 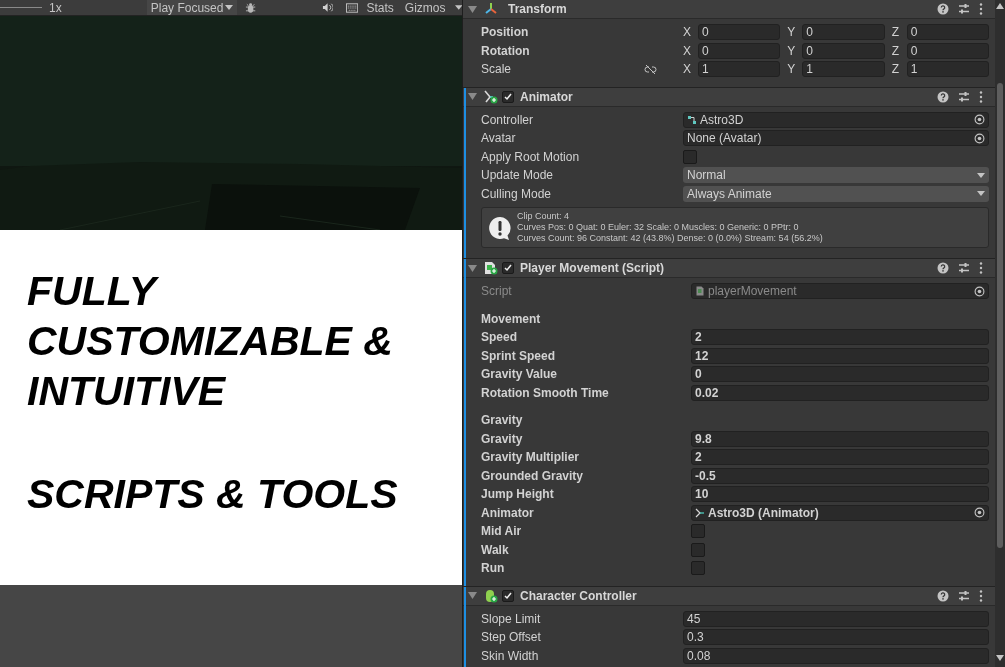 I want to click on field-label: Walk, so click(x=495, y=549).